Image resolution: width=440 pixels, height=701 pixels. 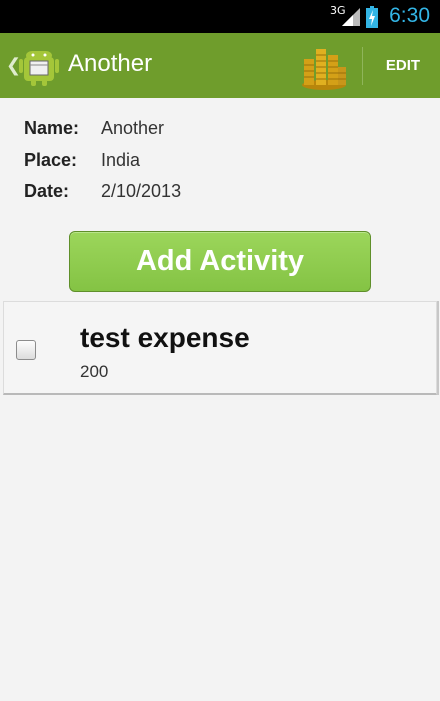 I want to click on activity-checkbox, so click(x=26, y=350).